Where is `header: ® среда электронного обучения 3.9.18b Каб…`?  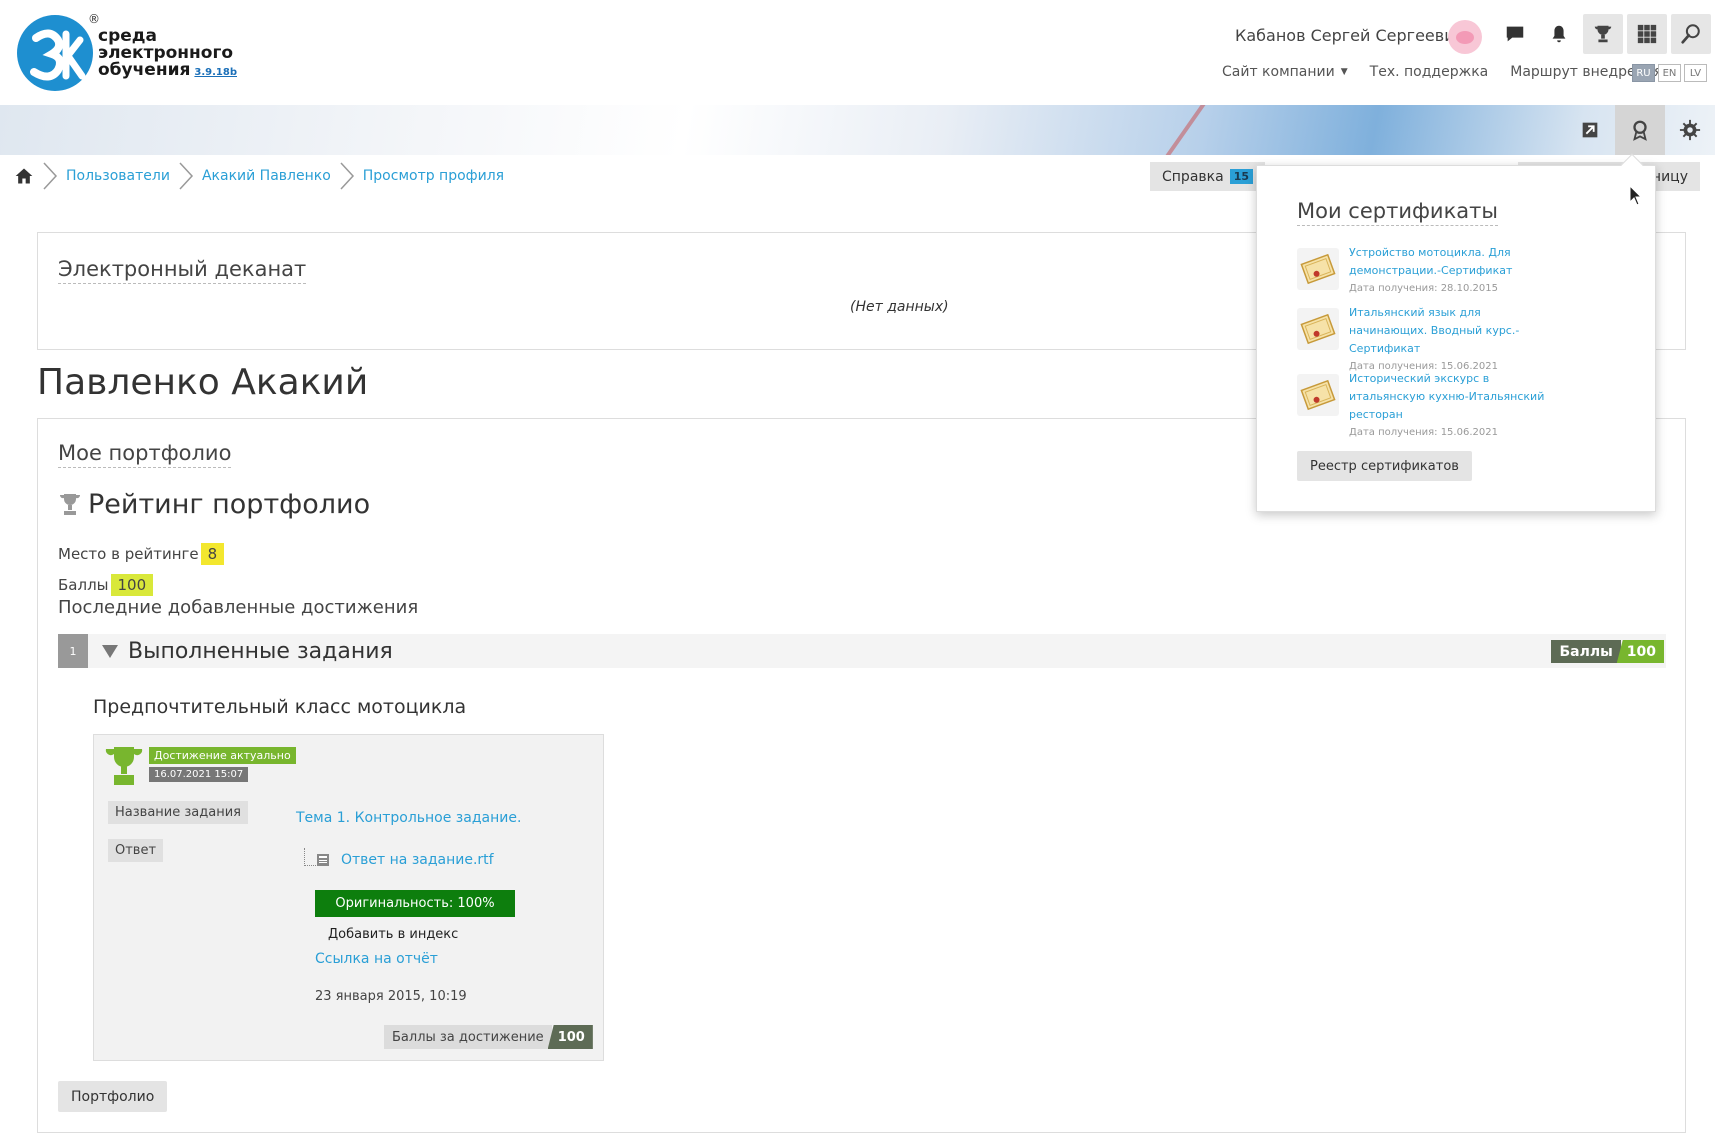 header: ® среда электронного обучения 3.9.18b Каб… is located at coordinates (857, 52).